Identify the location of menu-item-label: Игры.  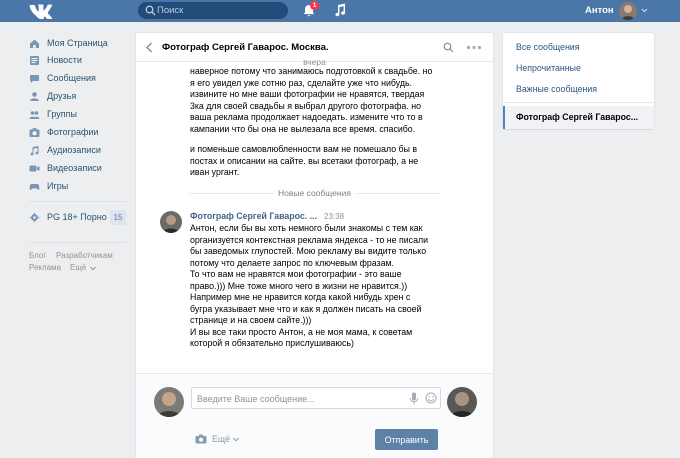
(58, 186).